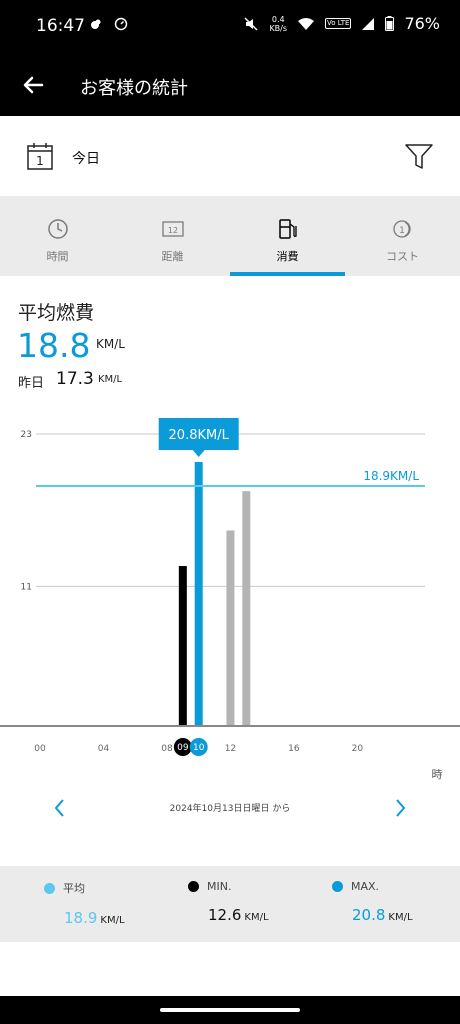 The height and width of the screenshot is (1024, 460). Describe the element at coordinates (390, 23) in the screenshot. I see `battery-icon` at that location.